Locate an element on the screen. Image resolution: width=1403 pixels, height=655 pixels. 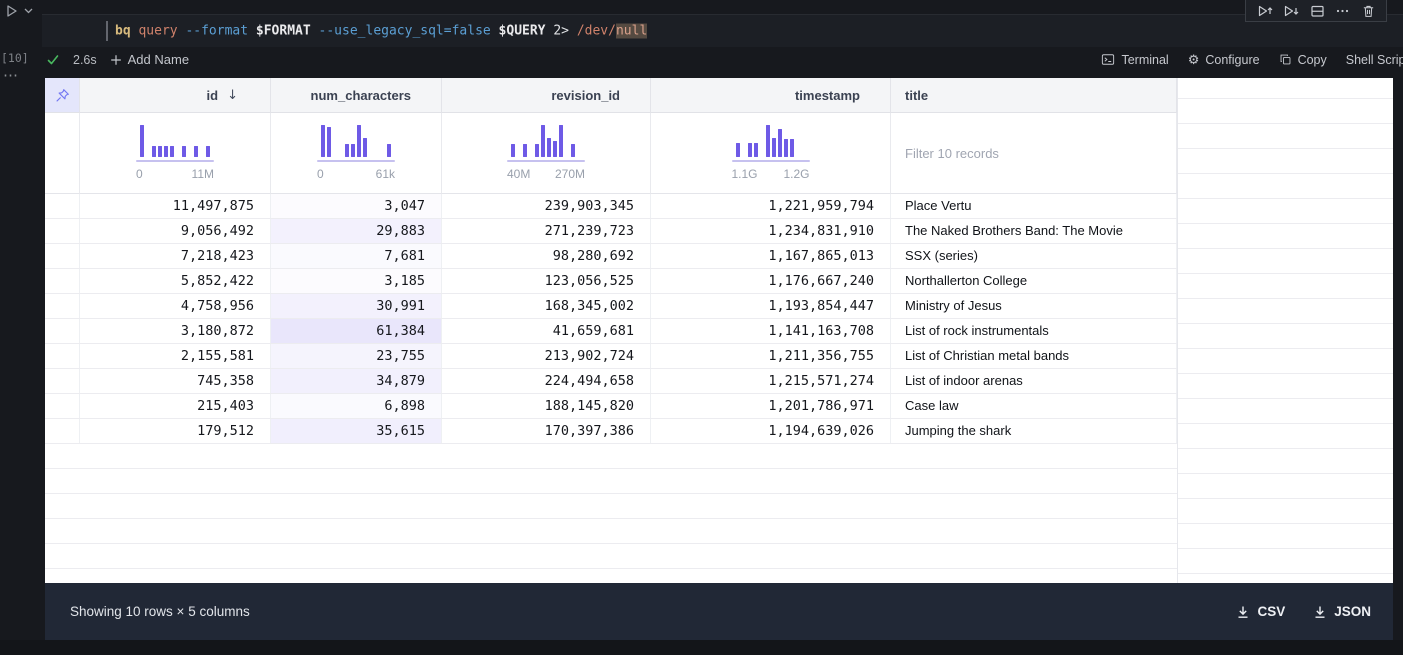
cell-num_characters: 6,898 is located at coordinates (356, 406).